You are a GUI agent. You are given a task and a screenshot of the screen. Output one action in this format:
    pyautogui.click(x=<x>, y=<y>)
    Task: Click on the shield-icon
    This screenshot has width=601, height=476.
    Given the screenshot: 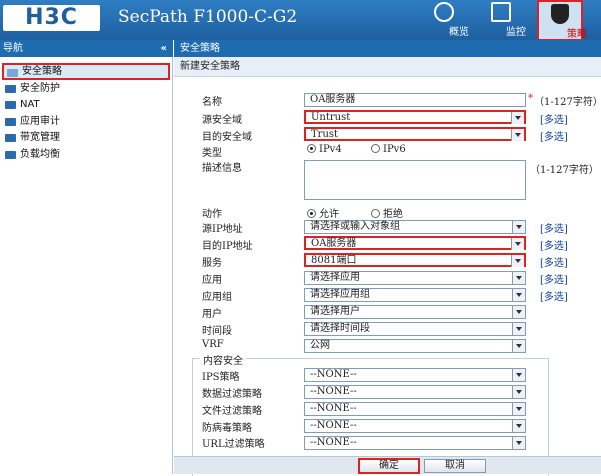 What is the action you would take?
    pyautogui.click(x=560, y=14)
    